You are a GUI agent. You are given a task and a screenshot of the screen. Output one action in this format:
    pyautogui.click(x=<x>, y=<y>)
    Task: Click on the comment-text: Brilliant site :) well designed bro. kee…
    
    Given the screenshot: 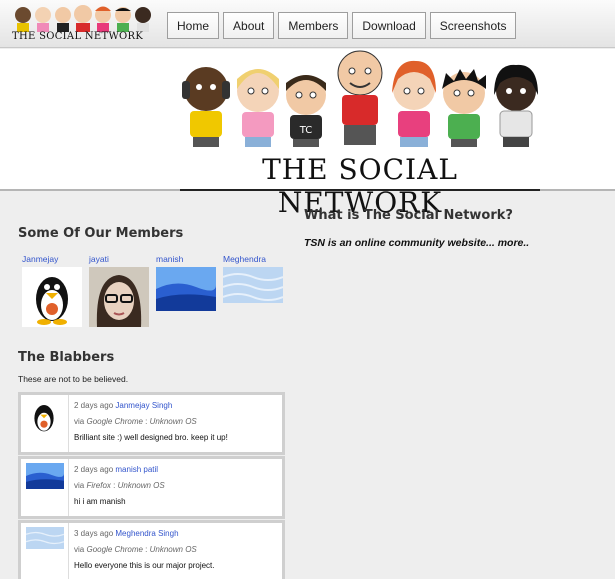 What is the action you would take?
    pyautogui.click(x=151, y=437)
    